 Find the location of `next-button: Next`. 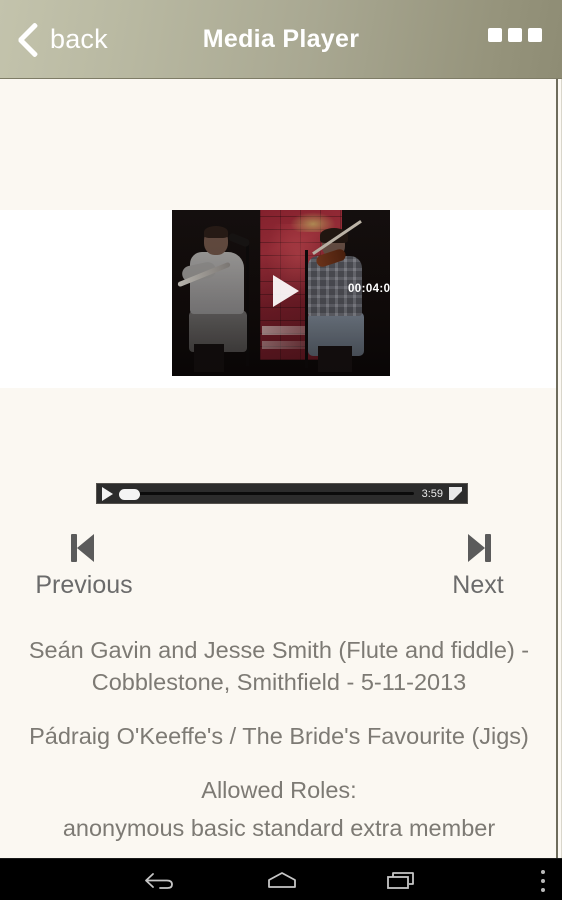

next-button: Next is located at coordinates (478, 565).